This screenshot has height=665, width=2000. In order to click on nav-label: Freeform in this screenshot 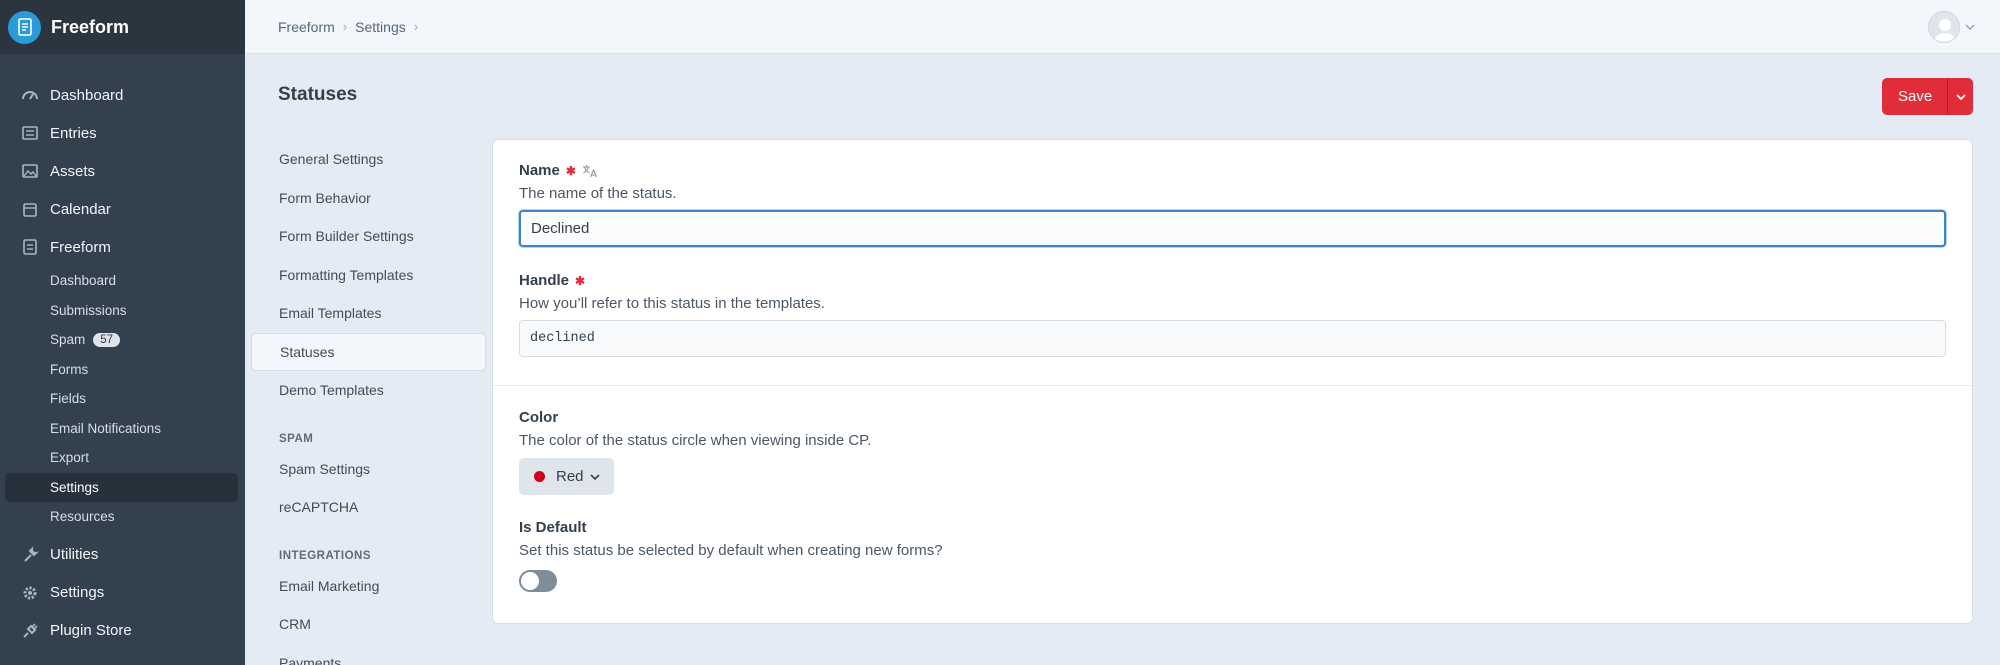, I will do `click(80, 247)`.